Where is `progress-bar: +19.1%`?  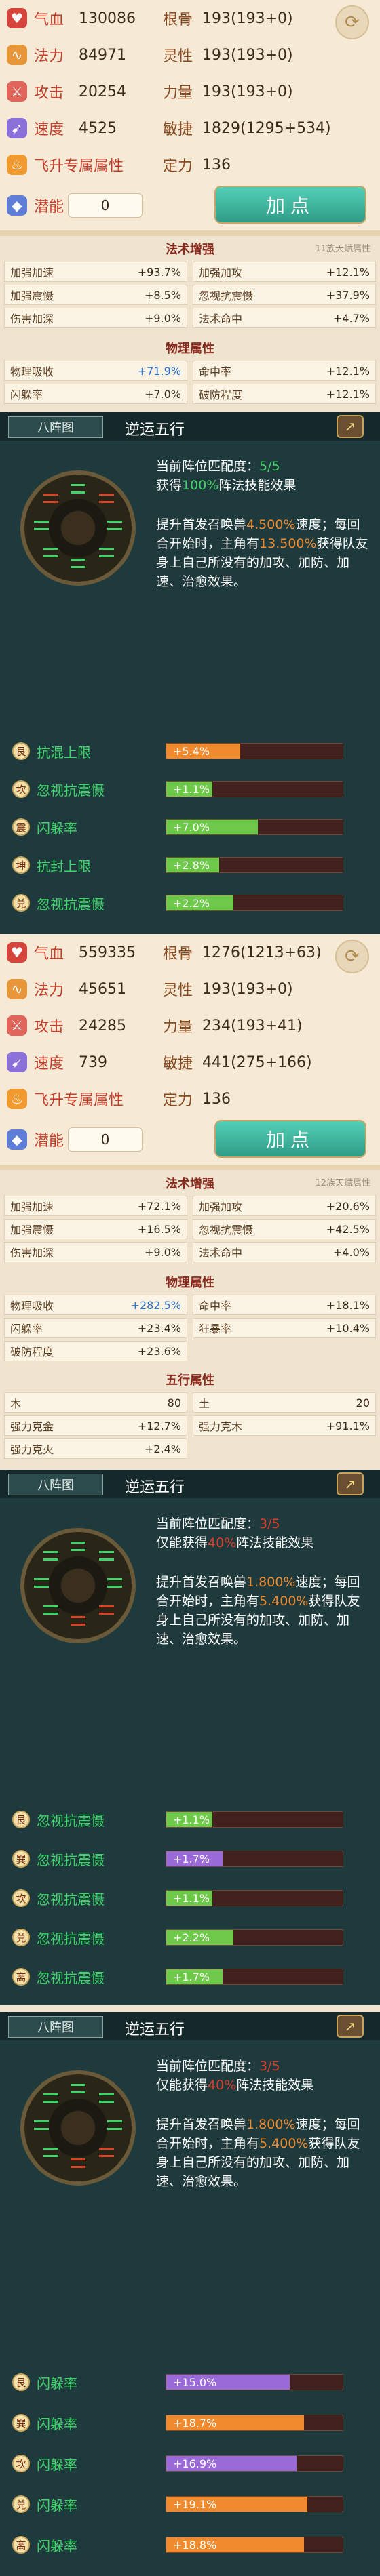 progress-bar: +19.1% is located at coordinates (254, 2504).